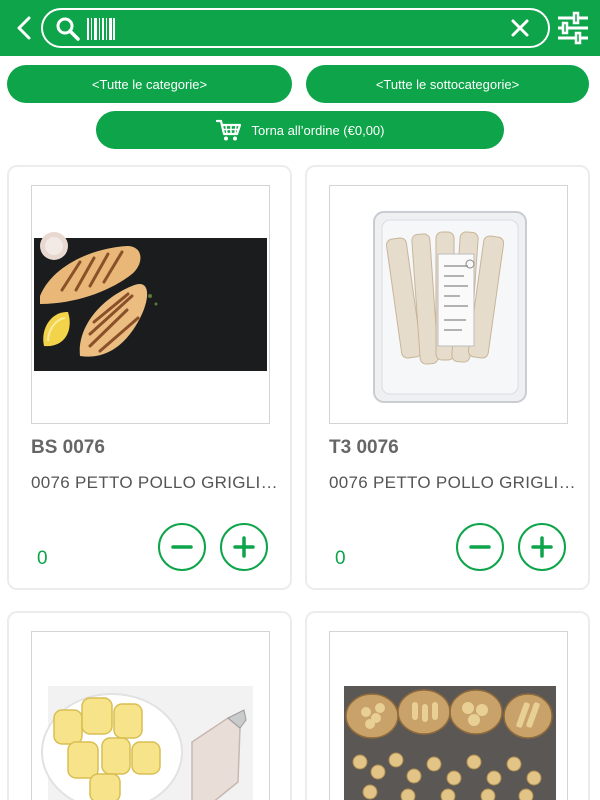 The height and width of the screenshot is (800, 600). I want to click on back-to-order-button: Torna all’ordine (€0,00), so click(300, 130).